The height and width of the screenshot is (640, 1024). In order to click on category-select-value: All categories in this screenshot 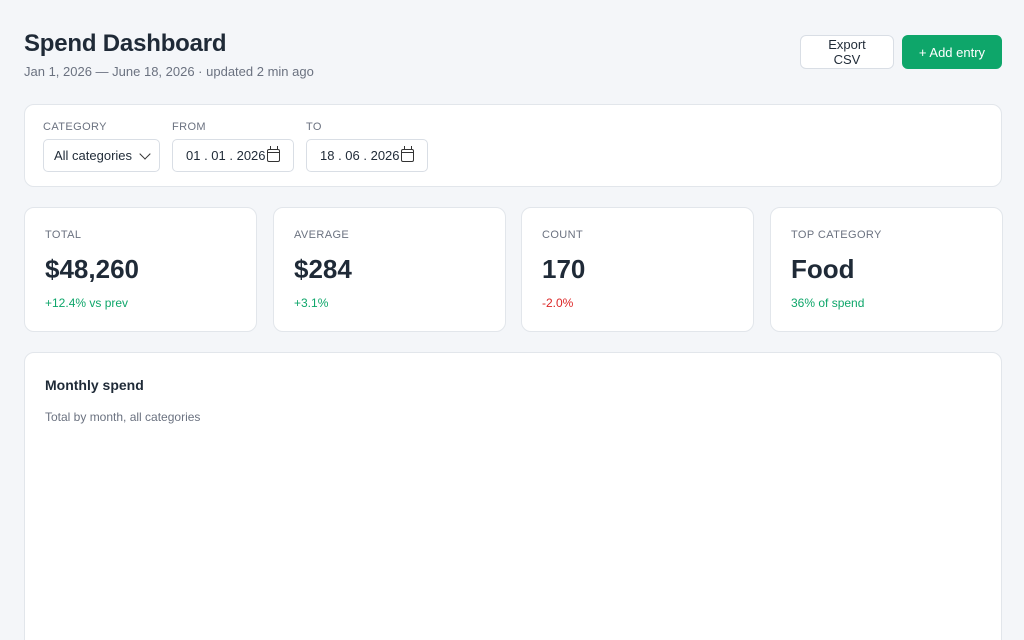, I will do `click(93, 155)`.